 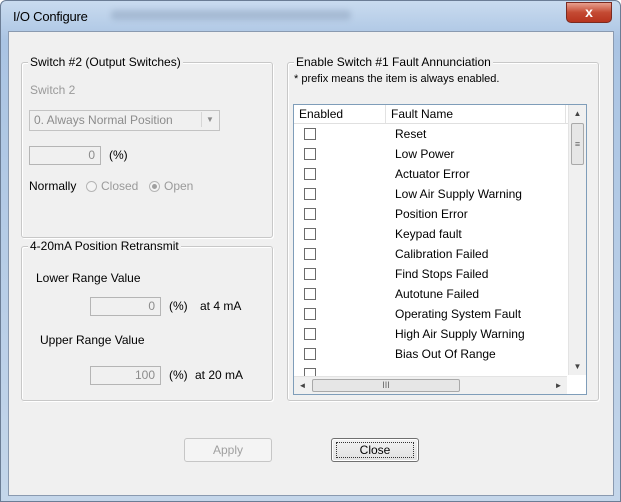 I want to click on focus-rectangle, so click(x=375, y=450).